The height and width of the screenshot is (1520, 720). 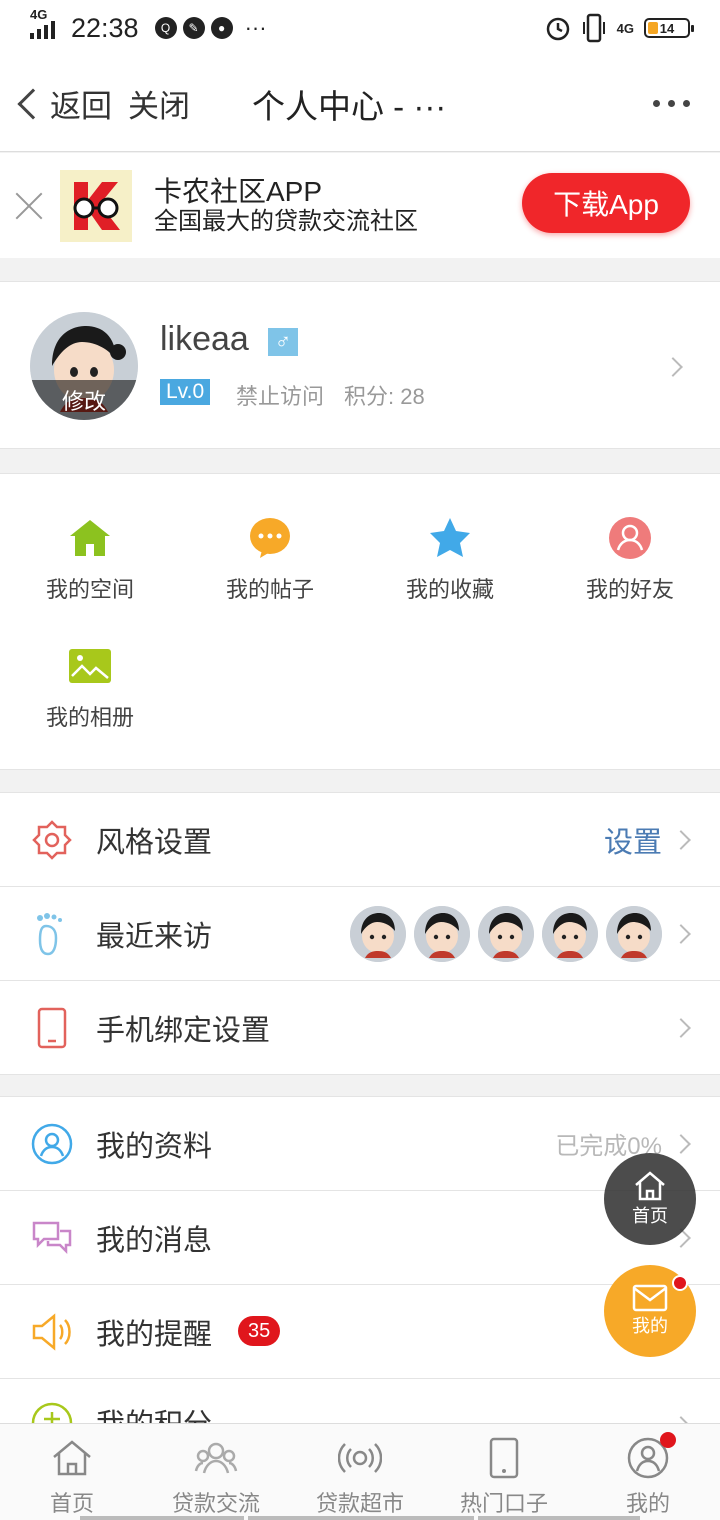 I want to click on edit-icon: ✎, so click(x=193, y=28).